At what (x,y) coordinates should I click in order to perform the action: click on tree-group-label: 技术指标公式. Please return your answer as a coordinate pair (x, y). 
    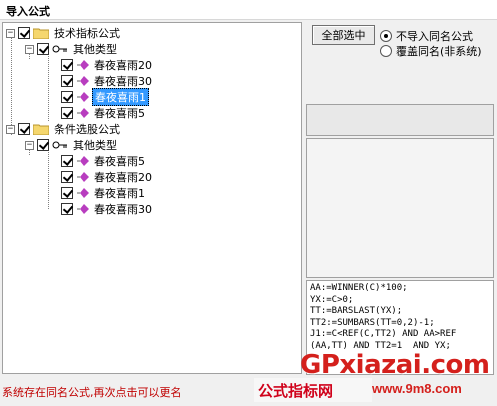
    Looking at the image, I should click on (87, 33).